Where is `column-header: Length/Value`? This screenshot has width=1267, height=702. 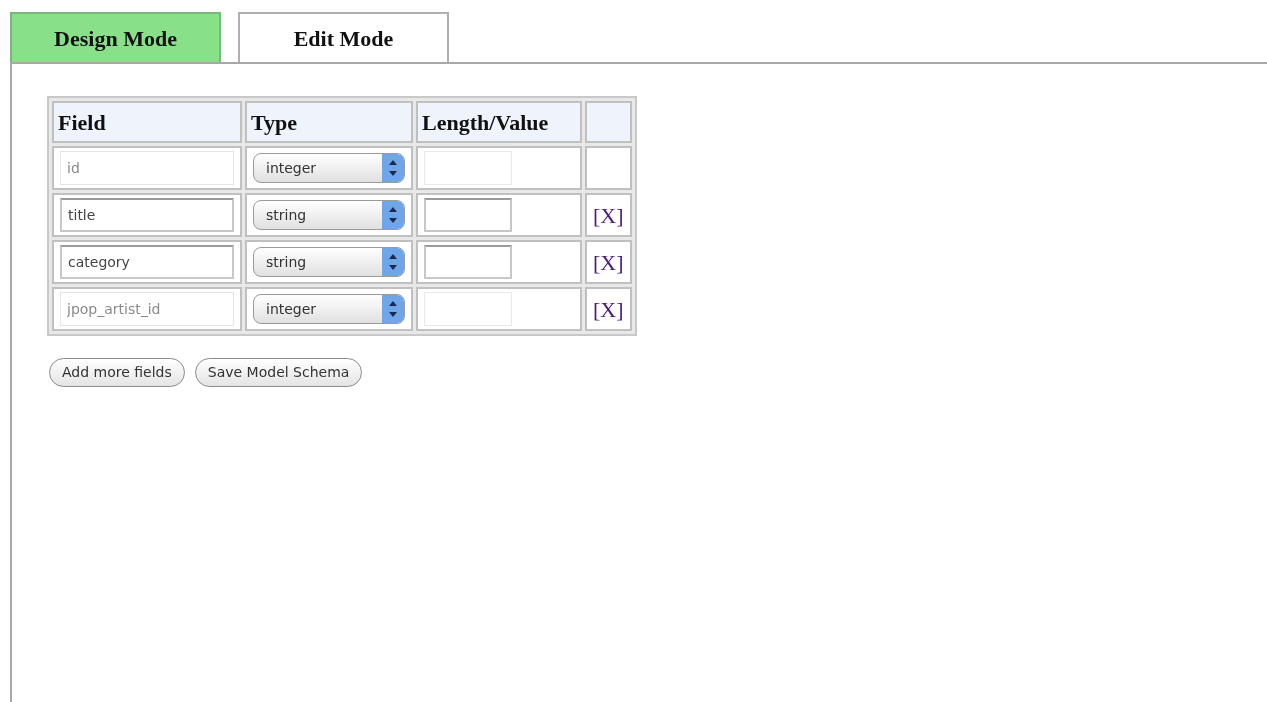
column-header: Length/Value is located at coordinates (499, 122).